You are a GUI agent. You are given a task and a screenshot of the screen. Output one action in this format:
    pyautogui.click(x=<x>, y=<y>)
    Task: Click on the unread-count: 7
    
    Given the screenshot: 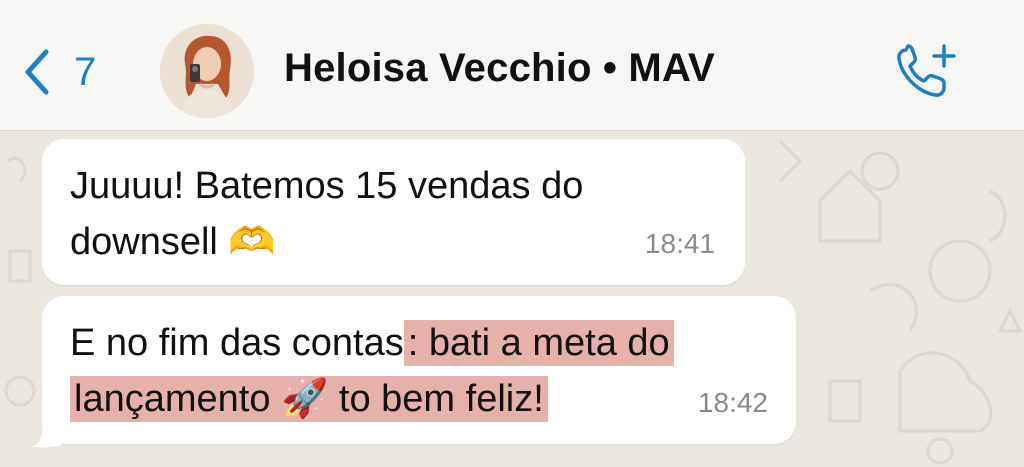 What is the action you would take?
    pyautogui.click(x=85, y=72)
    